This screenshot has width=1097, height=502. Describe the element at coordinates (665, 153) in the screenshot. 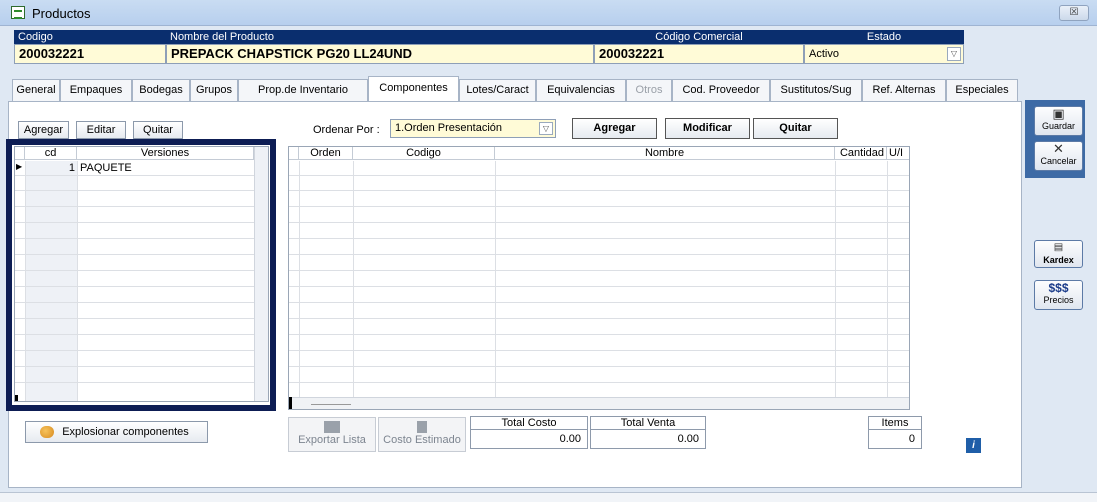

I see `column-header-nombre: Nombre` at that location.